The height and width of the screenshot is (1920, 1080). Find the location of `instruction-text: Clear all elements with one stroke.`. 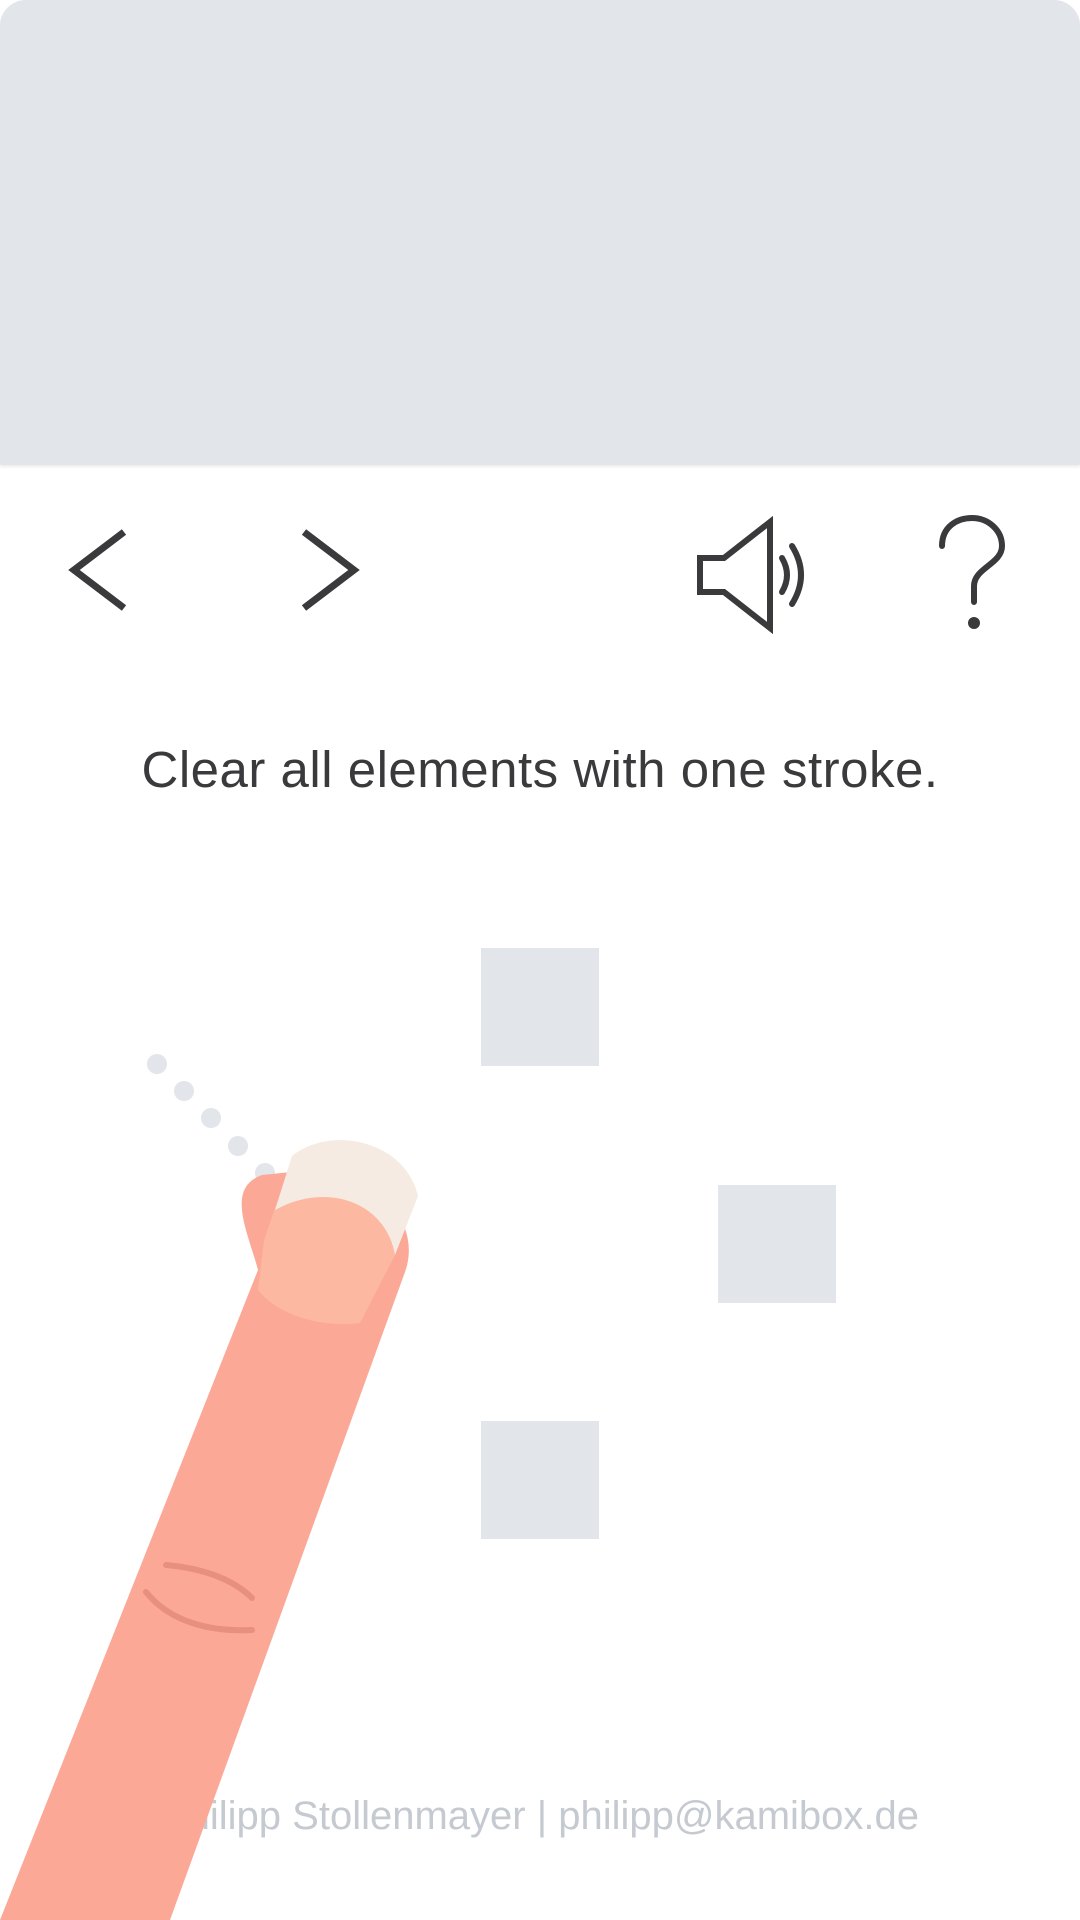

instruction-text: Clear all elements with one stroke. is located at coordinates (540, 769).